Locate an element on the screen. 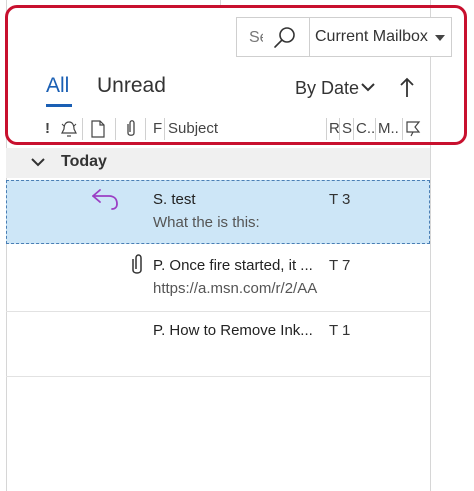  column-categories: C.. is located at coordinates (365, 128).